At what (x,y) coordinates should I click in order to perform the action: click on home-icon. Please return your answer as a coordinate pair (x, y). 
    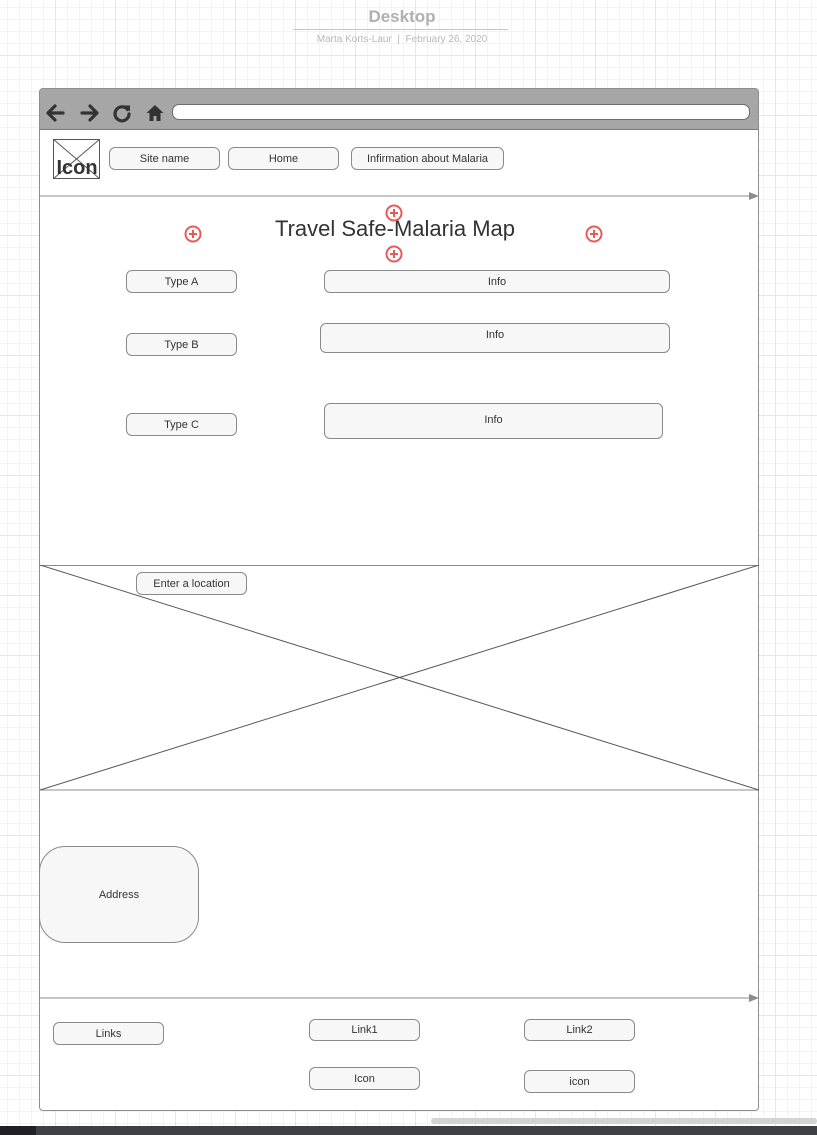
    Looking at the image, I should click on (155, 113).